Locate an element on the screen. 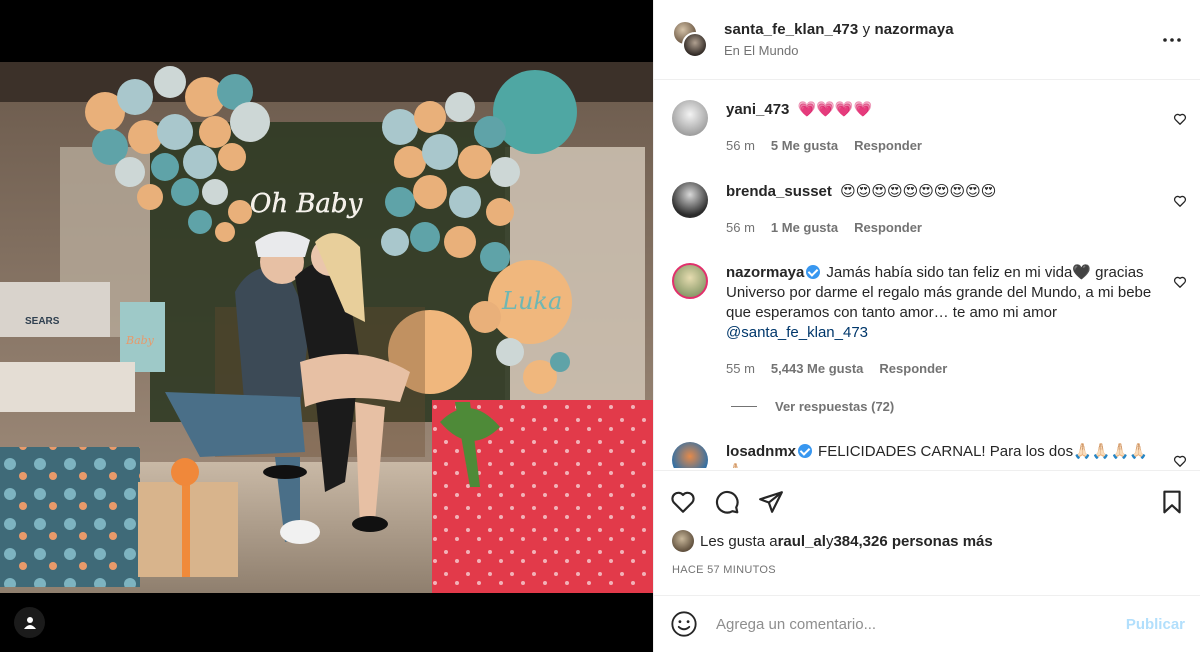  add-comment-bar: Publicar is located at coordinates (927, 623).